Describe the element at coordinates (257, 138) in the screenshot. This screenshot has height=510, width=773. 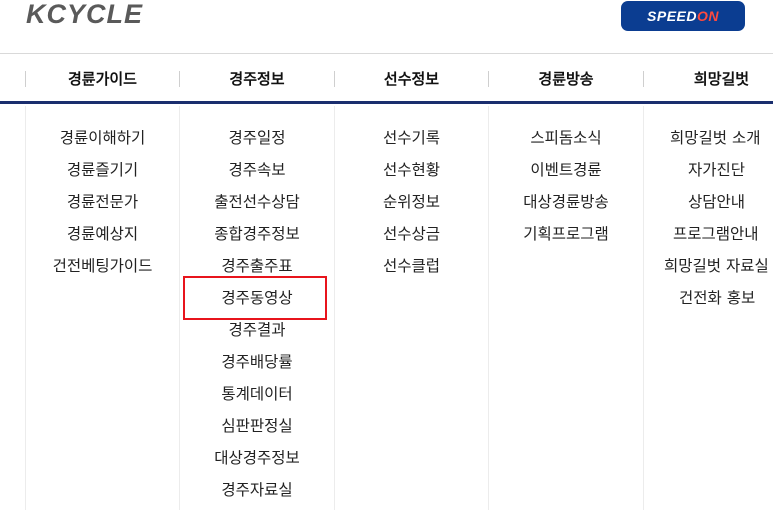
I see `menu-item: 경주일정` at that location.